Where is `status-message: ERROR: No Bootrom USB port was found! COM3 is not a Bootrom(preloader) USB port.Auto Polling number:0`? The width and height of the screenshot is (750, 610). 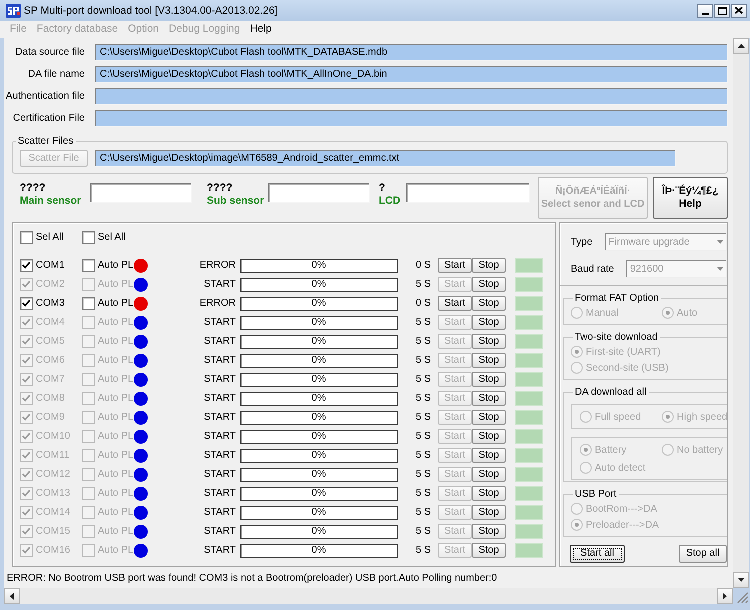
status-message: ERROR: No Bootrom USB port was found! COM3 is not a Bootrom(preloader) USB port.Auto Polling number:0 is located at coordinates (252, 579).